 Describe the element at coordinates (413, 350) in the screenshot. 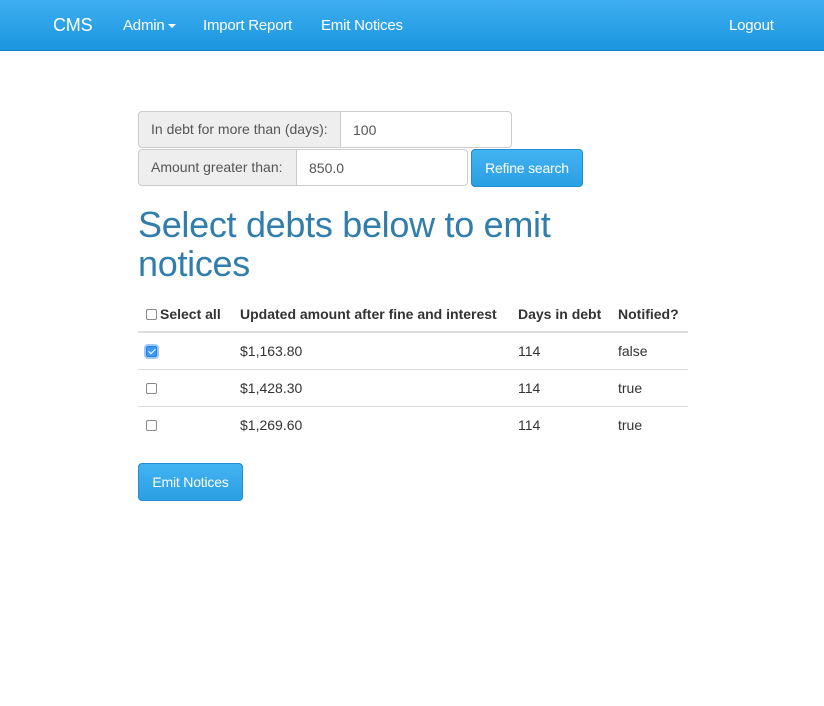

I see `table-row: $1,163.80 114 false` at that location.